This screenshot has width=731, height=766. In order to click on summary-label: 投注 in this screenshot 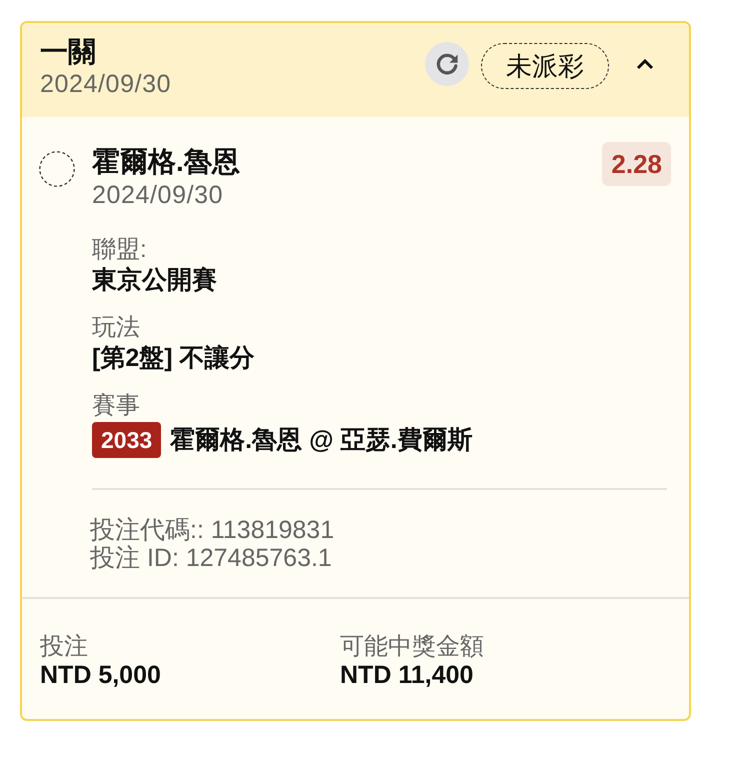, I will do `click(64, 647)`.